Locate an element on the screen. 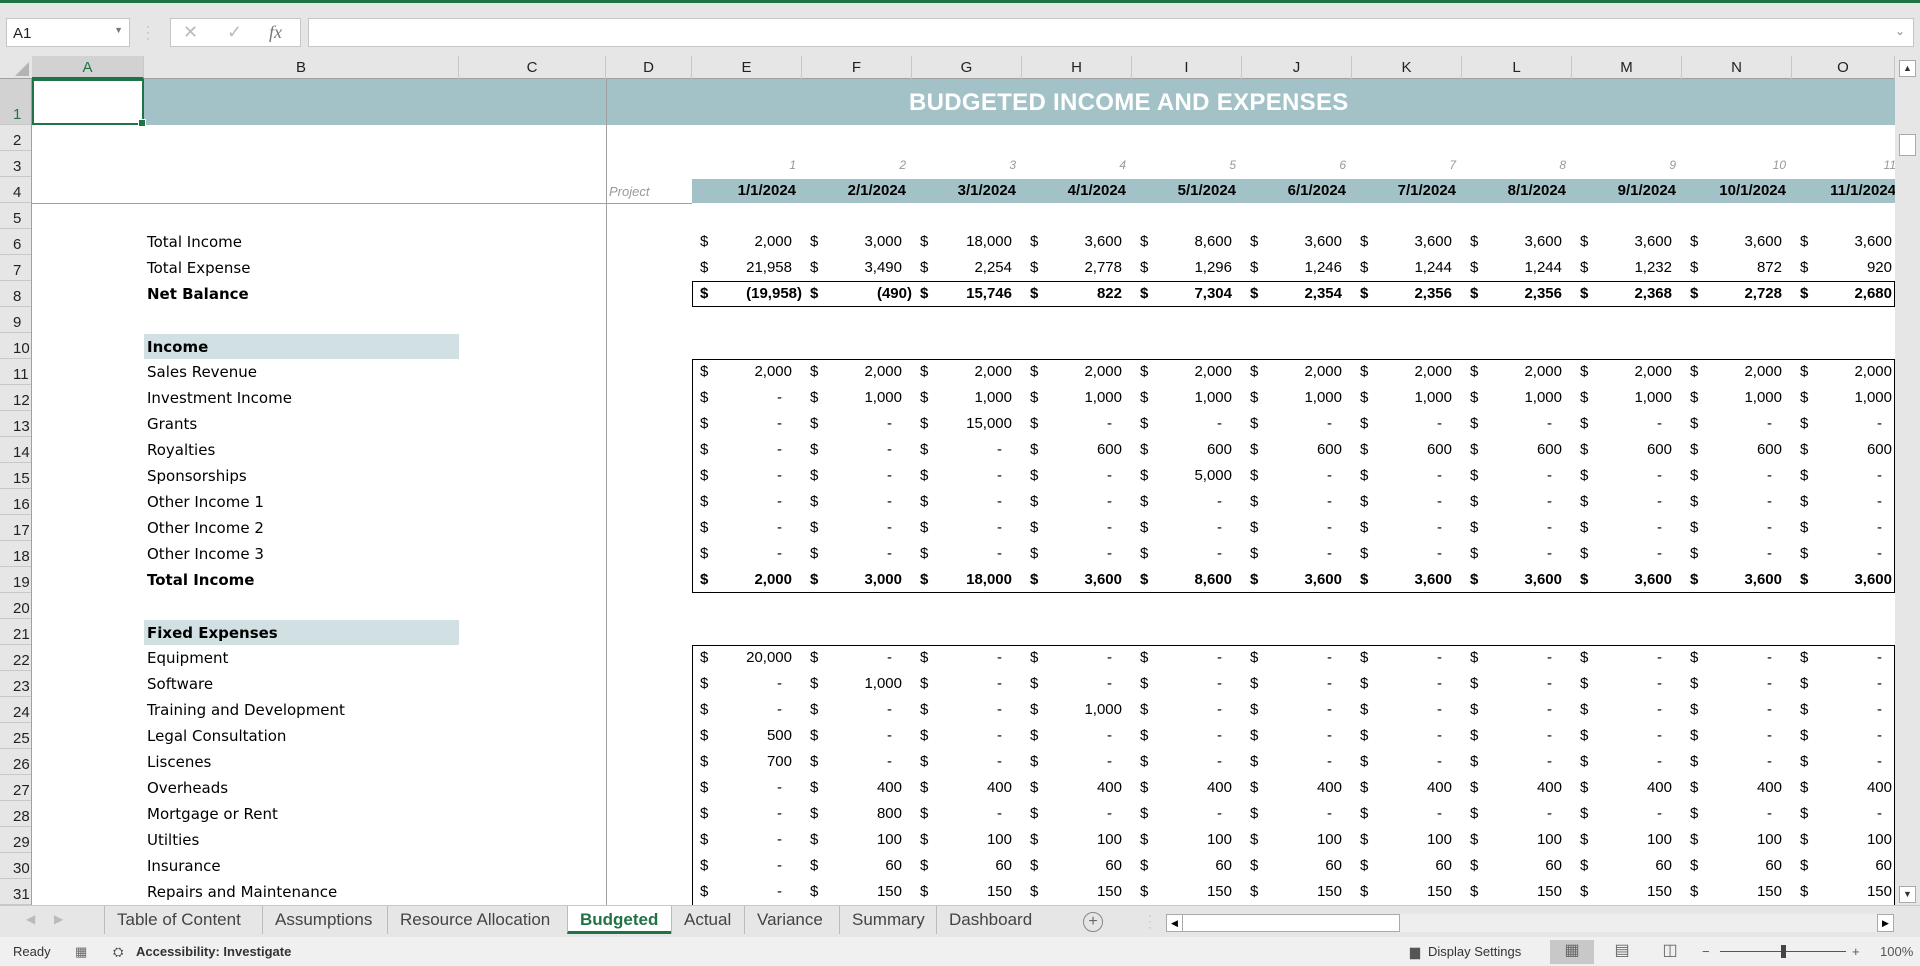 The width and height of the screenshot is (1920, 966). row-header-25: 25 is located at coordinates (15, 736).